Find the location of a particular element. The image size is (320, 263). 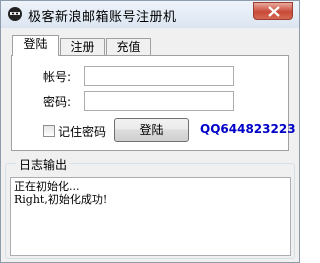

login-button: 登陆 is located at coordinates (151, 130).